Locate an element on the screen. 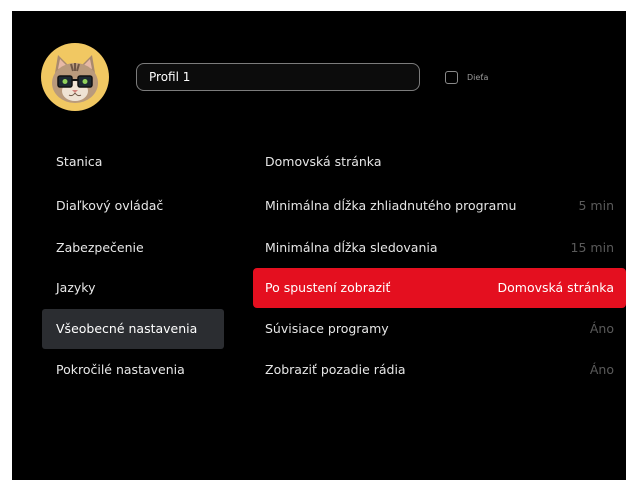 Image resolution: width=626 pixels, height=480 pixels. menu-item-remote: Diaľkový ovládač is located at coordinates (133, 206).